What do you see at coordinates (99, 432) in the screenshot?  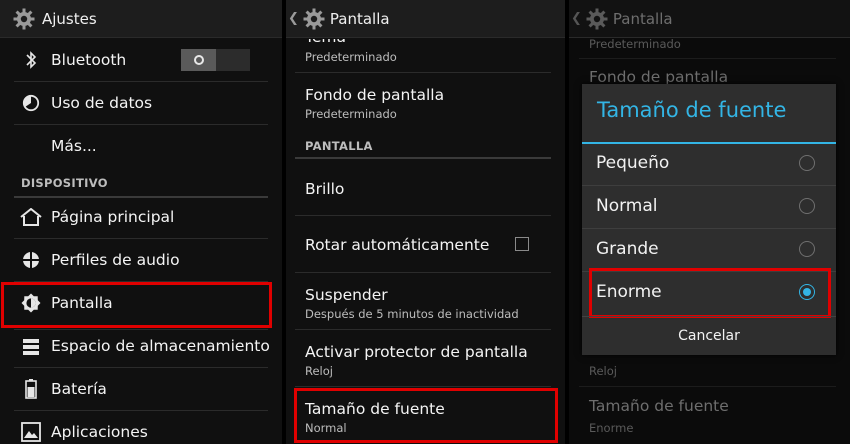 I see `apps-label: Aplicaciones` at bounding box center [99, 432].